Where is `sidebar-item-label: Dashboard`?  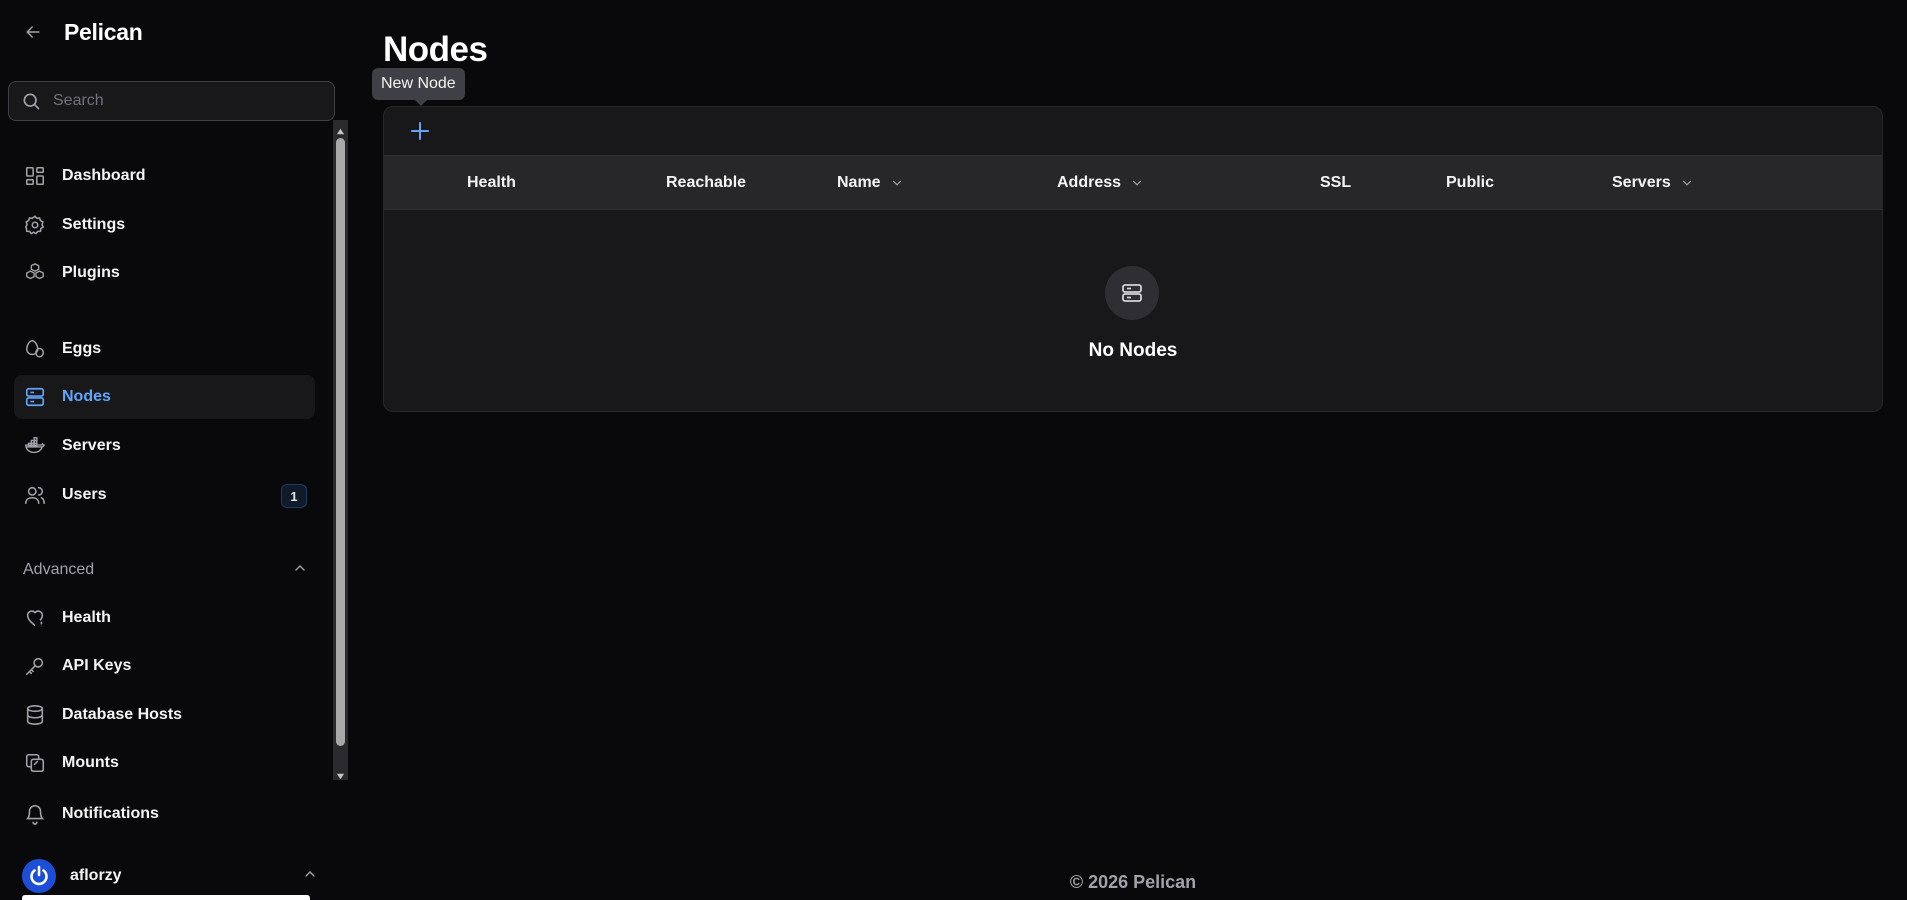
sidebar-item-label: Dashboard is located at coordinates (104, 175).